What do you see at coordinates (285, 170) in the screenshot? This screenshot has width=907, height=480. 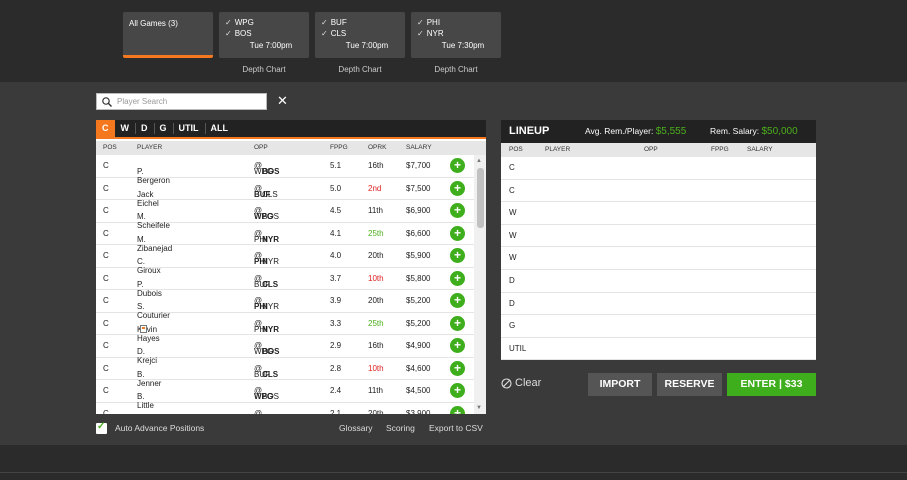 I see `table-row: C P. Bergeron WPG @ BOS 5.1 16th $7,700 +` at bounding box center [285, 170].